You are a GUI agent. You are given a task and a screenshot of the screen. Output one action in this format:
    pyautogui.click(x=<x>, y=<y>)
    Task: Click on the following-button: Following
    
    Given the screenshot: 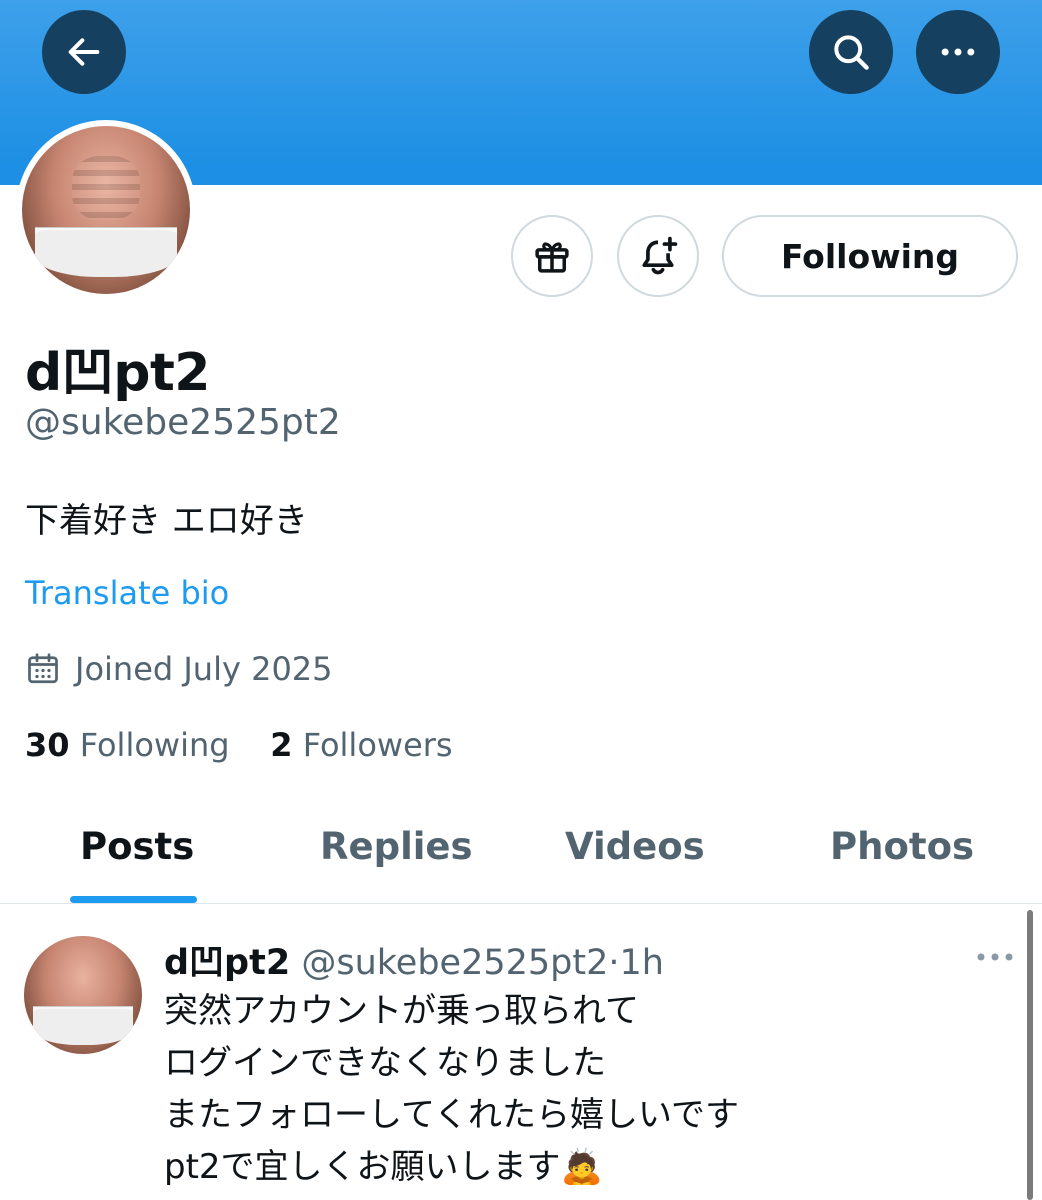 What is the action you would take?
    pyautogui.click(x=870, y=256)
    